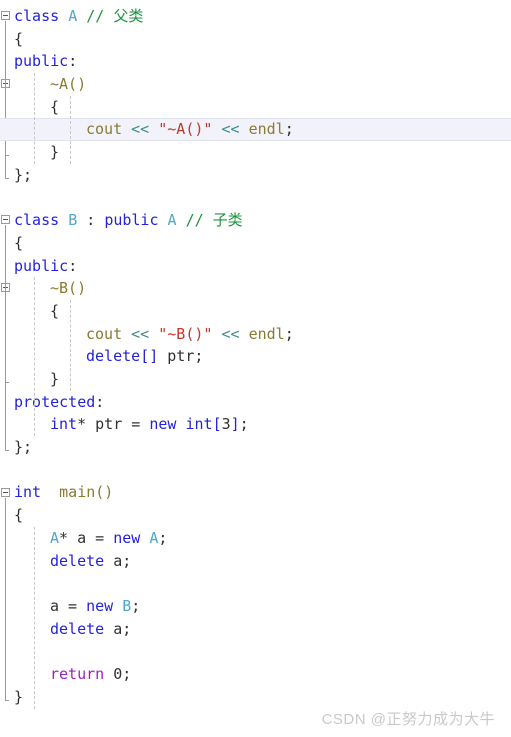 This screenshot has width=511, height=737. I want to click on code-token: ~B(), so click(68, 288).